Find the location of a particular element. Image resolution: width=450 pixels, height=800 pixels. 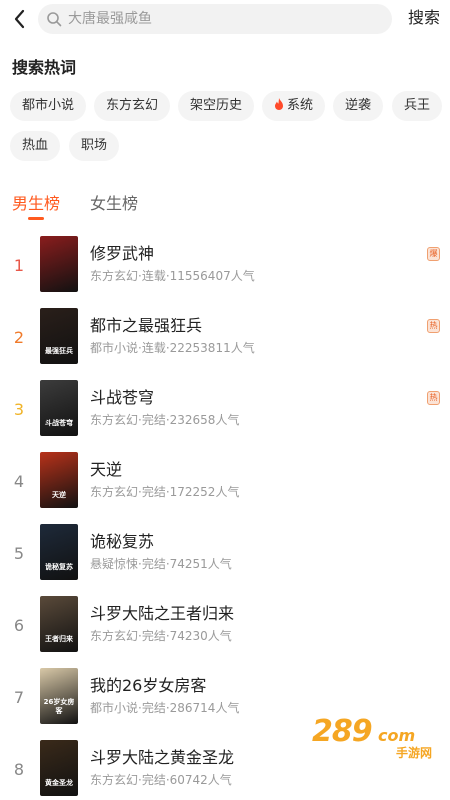

hot-word-chip: 热血 is located at coordinates (35, 146).